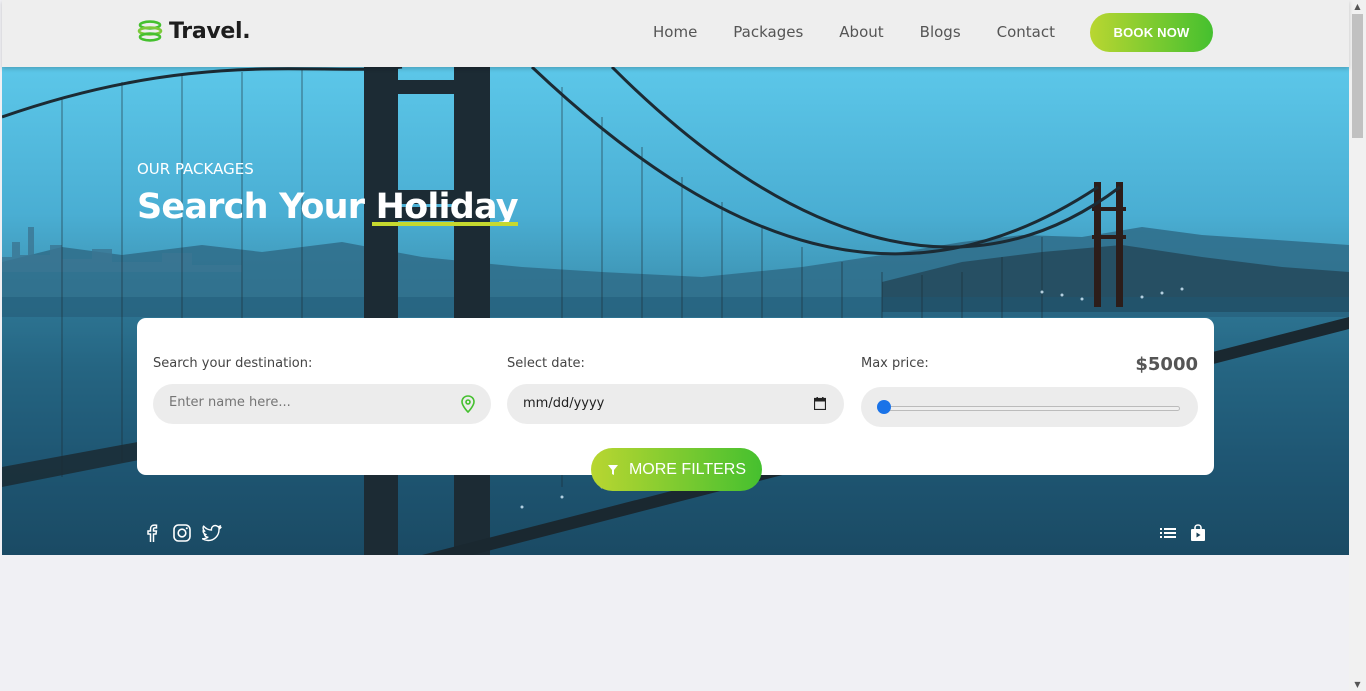 The image size is (1366, 691). Describe the element at coordinates (884, 407) in the screenshot. I see `price-slider-thumb` at that location.